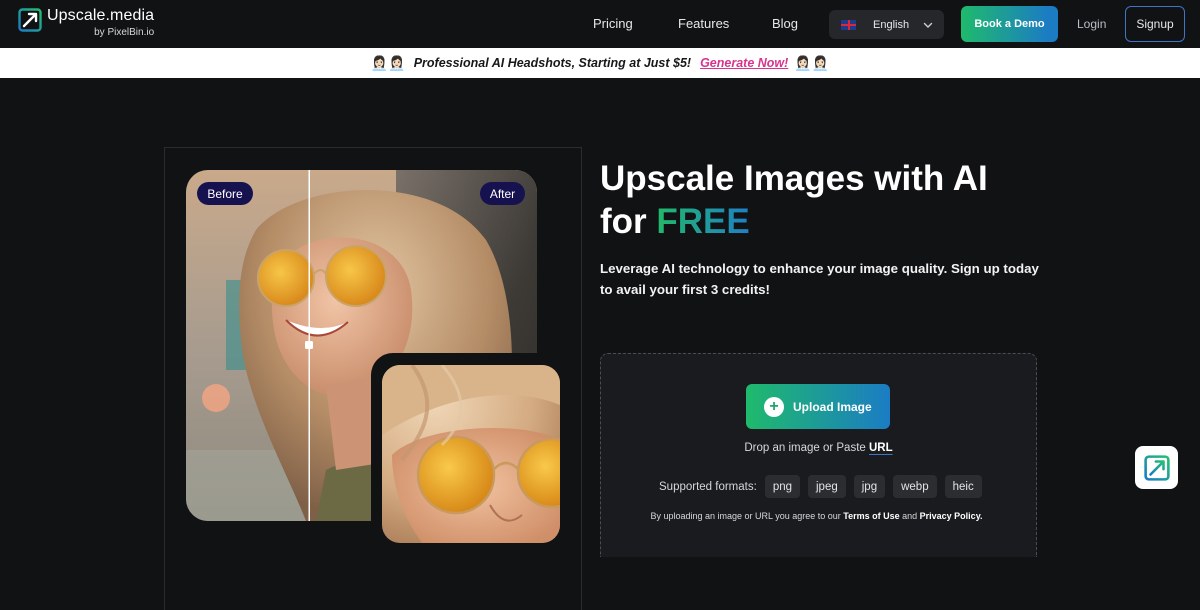  Describe the element at coordinates (832, 406) in the screenshot. I see `upload-button-label: Upload Image` at that location.